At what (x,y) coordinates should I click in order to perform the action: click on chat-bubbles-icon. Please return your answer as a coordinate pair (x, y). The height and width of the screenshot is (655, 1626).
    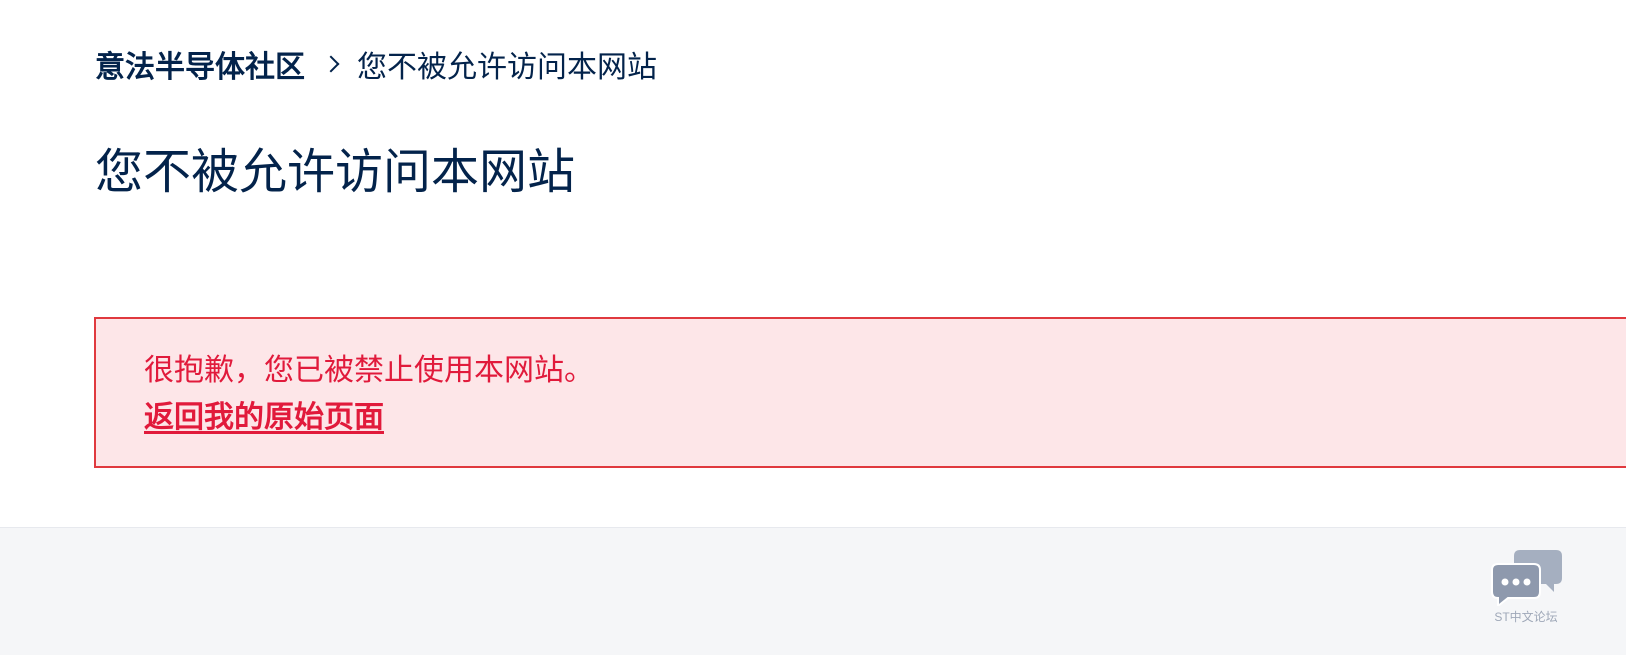
    Looking at the image, I should click on (1526, 578).